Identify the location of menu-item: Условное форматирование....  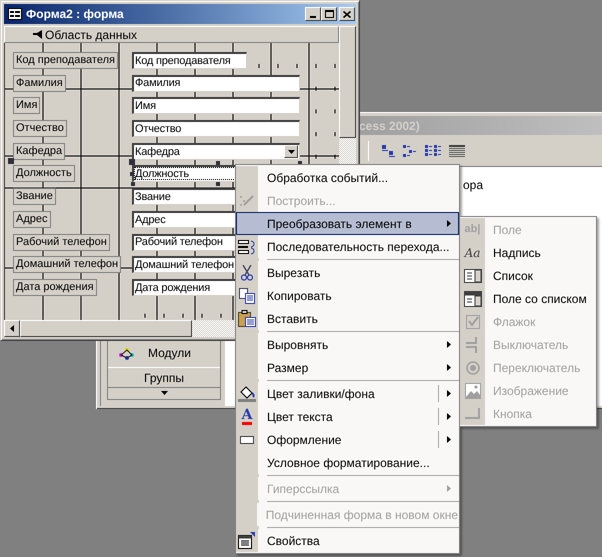
(347, 462).